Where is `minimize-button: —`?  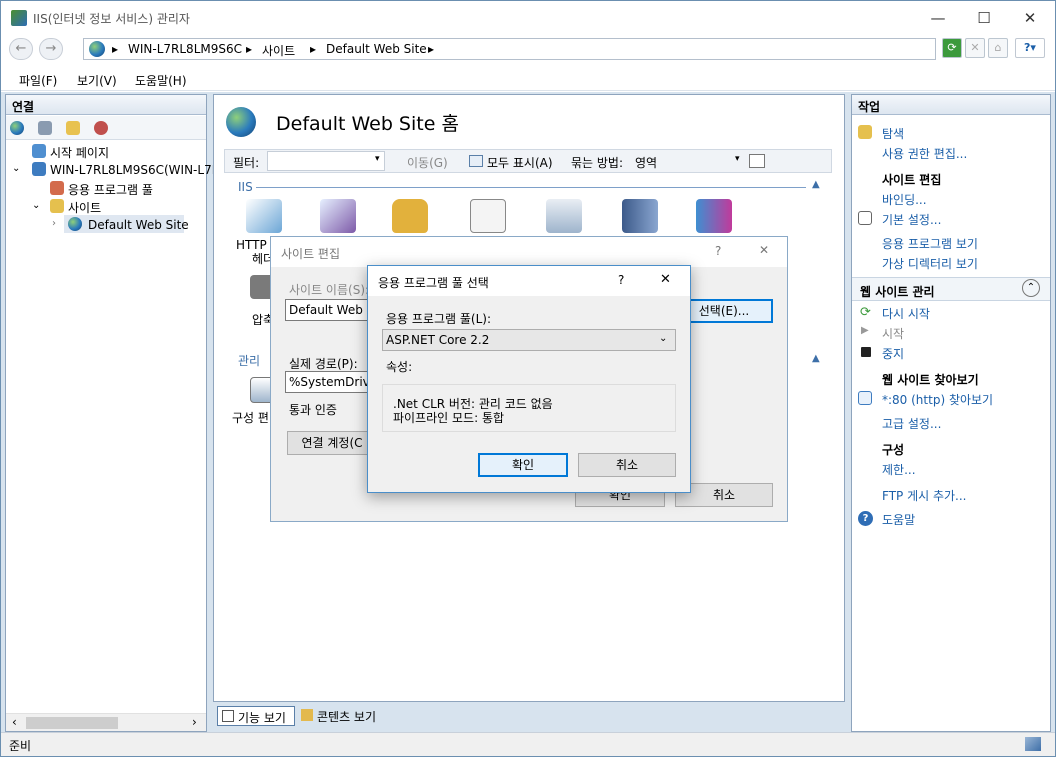 minimize-button: — is located at coordinates (938, 18).